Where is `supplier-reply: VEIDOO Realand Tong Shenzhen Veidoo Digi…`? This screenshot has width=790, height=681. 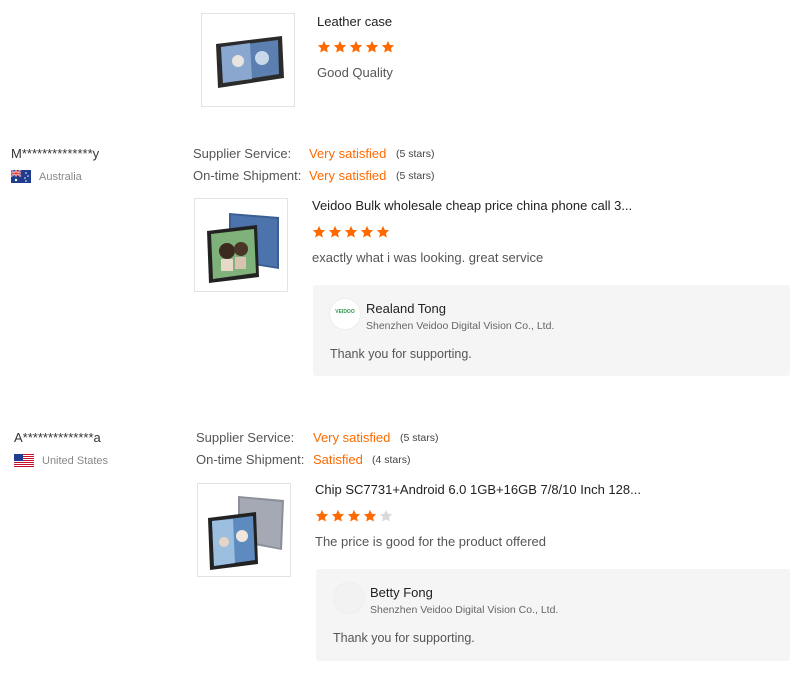 supplier-reply: VEIDOO Realand Tong Shenzhen Veidoo Digi… is located at coordinates (551, 330).